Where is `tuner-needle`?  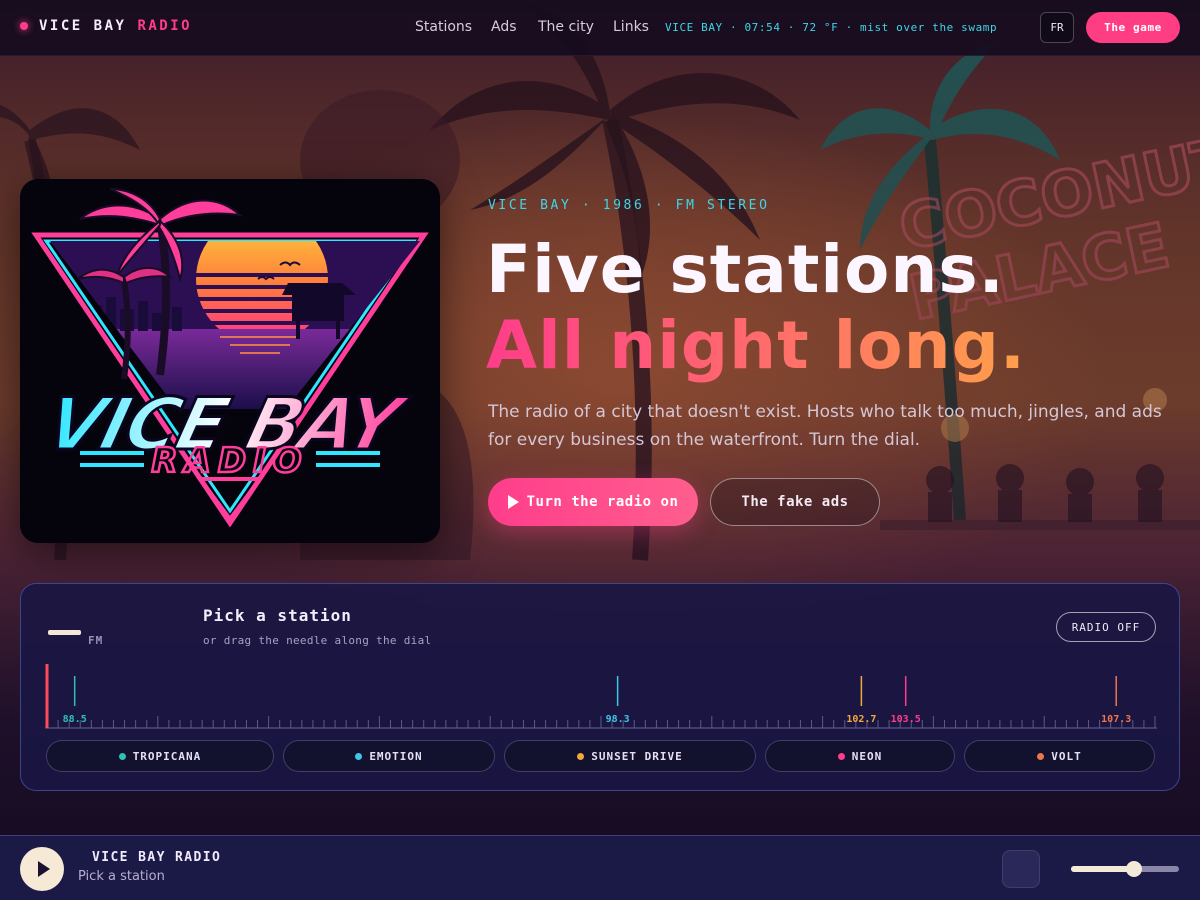 tuner-needle is located at coordinates (47, 696).